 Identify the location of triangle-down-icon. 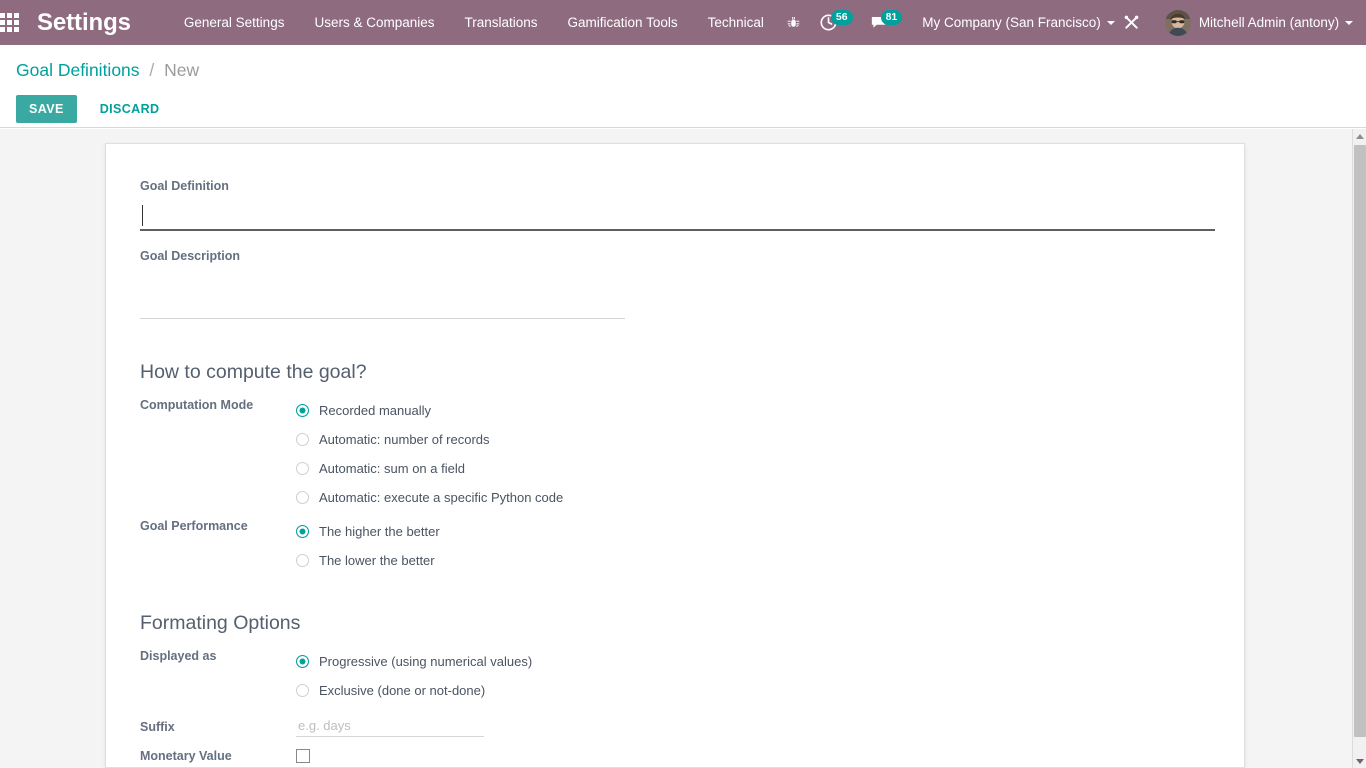
(1359, 761).